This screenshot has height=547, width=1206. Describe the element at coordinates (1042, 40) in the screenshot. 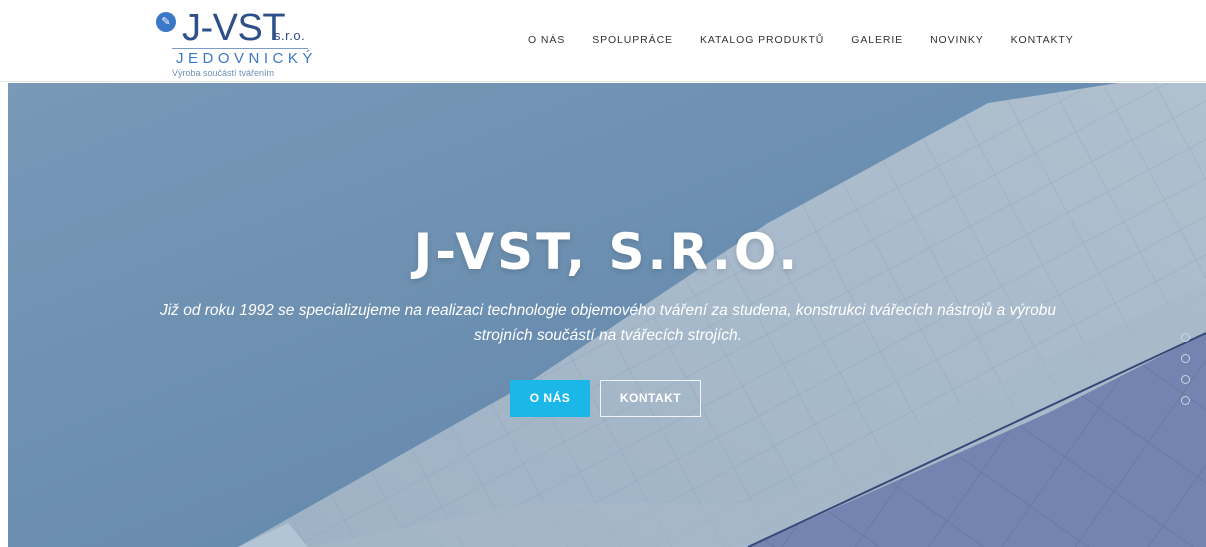

I see `nav-item-kontakty: KONTAKTY` at that location.